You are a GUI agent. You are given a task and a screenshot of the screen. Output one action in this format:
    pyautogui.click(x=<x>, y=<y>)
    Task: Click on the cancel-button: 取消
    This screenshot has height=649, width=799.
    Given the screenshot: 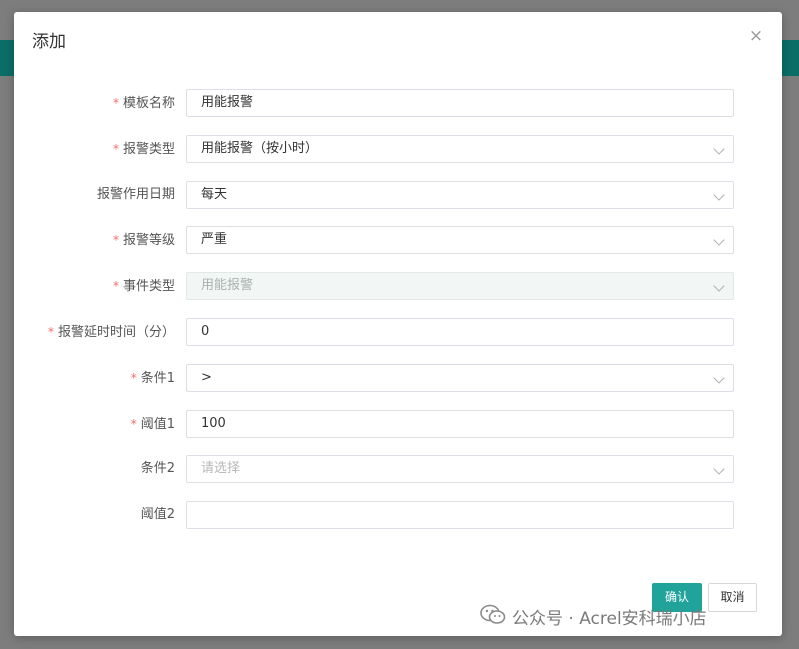 What is the action you would take?
    pyautogui.click(x=732, y=597)
    